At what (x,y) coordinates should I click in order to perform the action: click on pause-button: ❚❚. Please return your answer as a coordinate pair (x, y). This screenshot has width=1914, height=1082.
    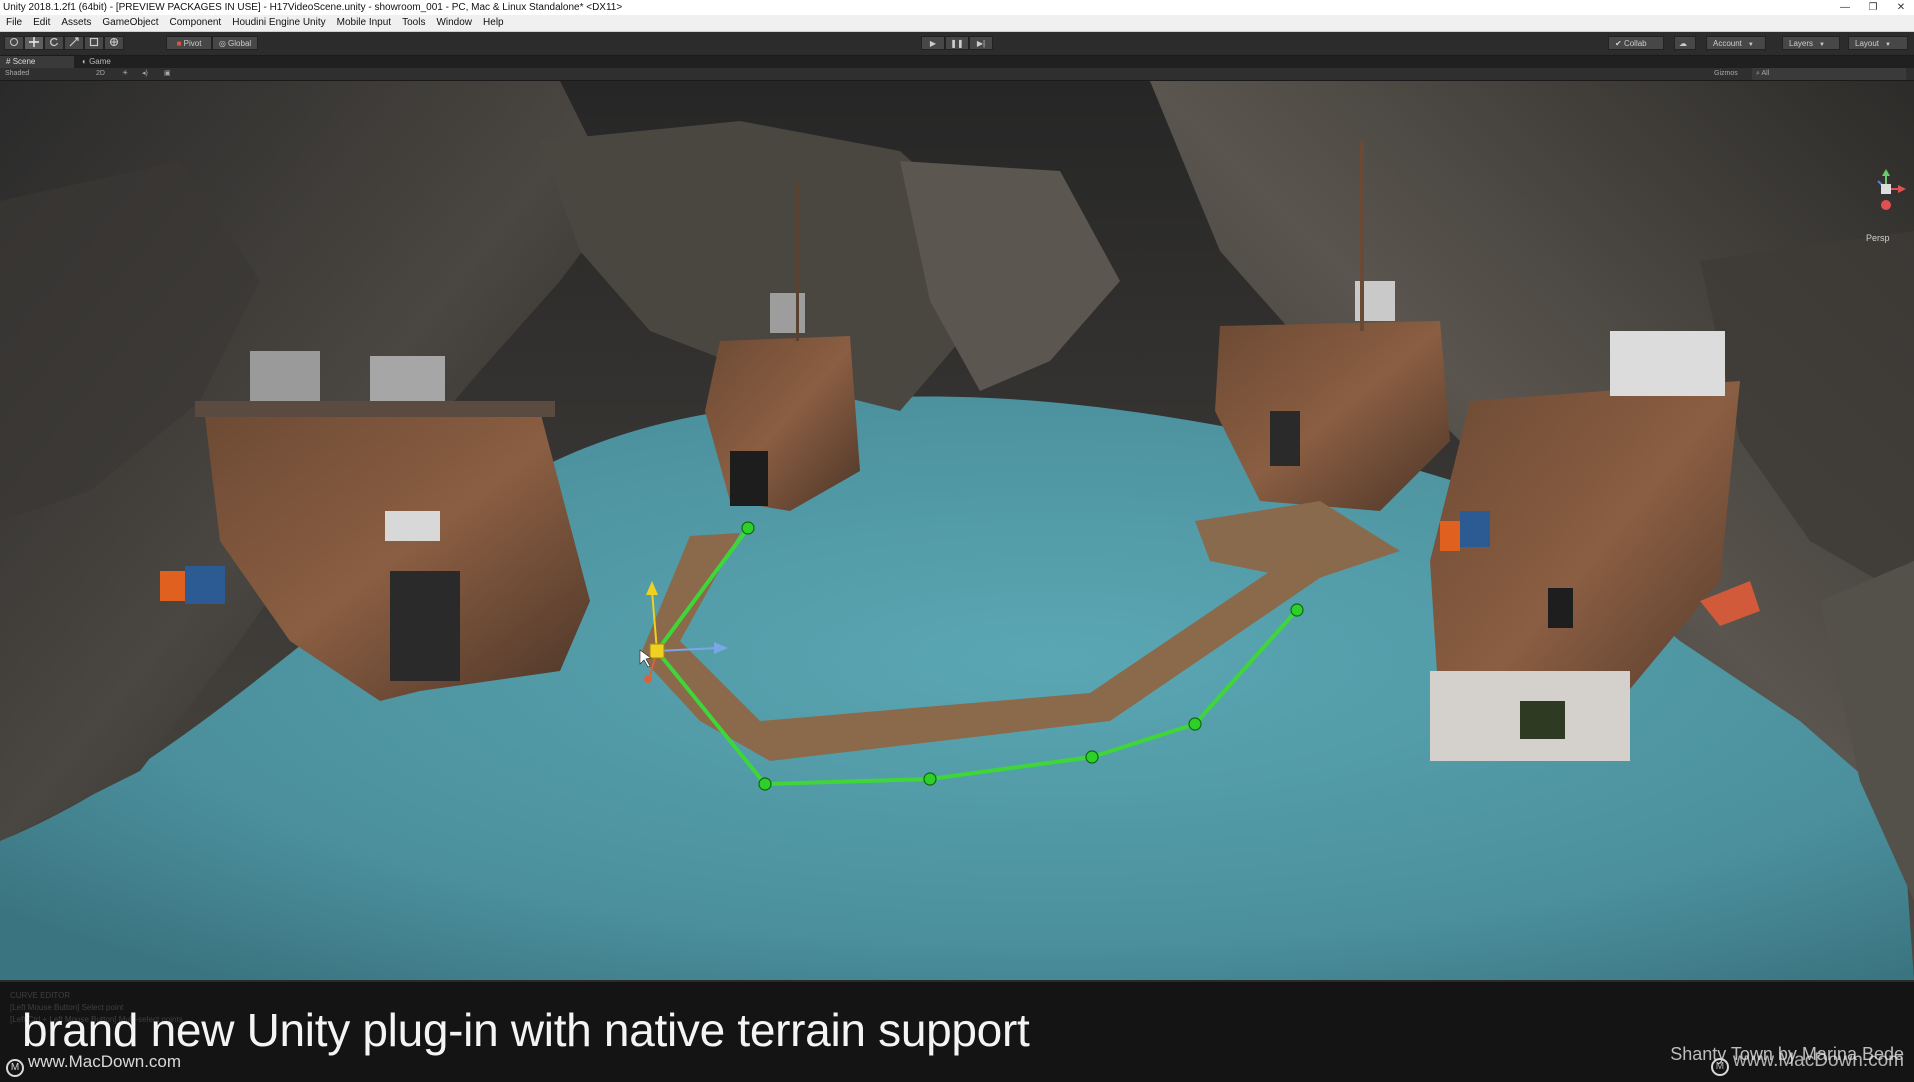
    Looking at the image, I should click on (957, 43).